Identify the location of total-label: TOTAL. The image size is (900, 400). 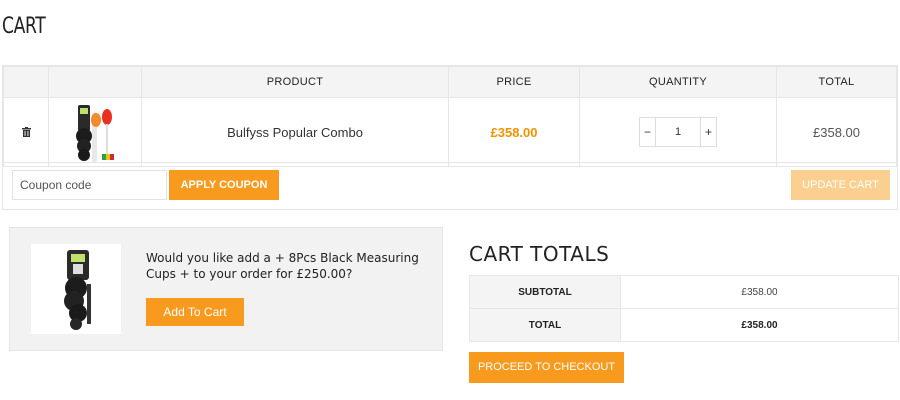
(545, 325).